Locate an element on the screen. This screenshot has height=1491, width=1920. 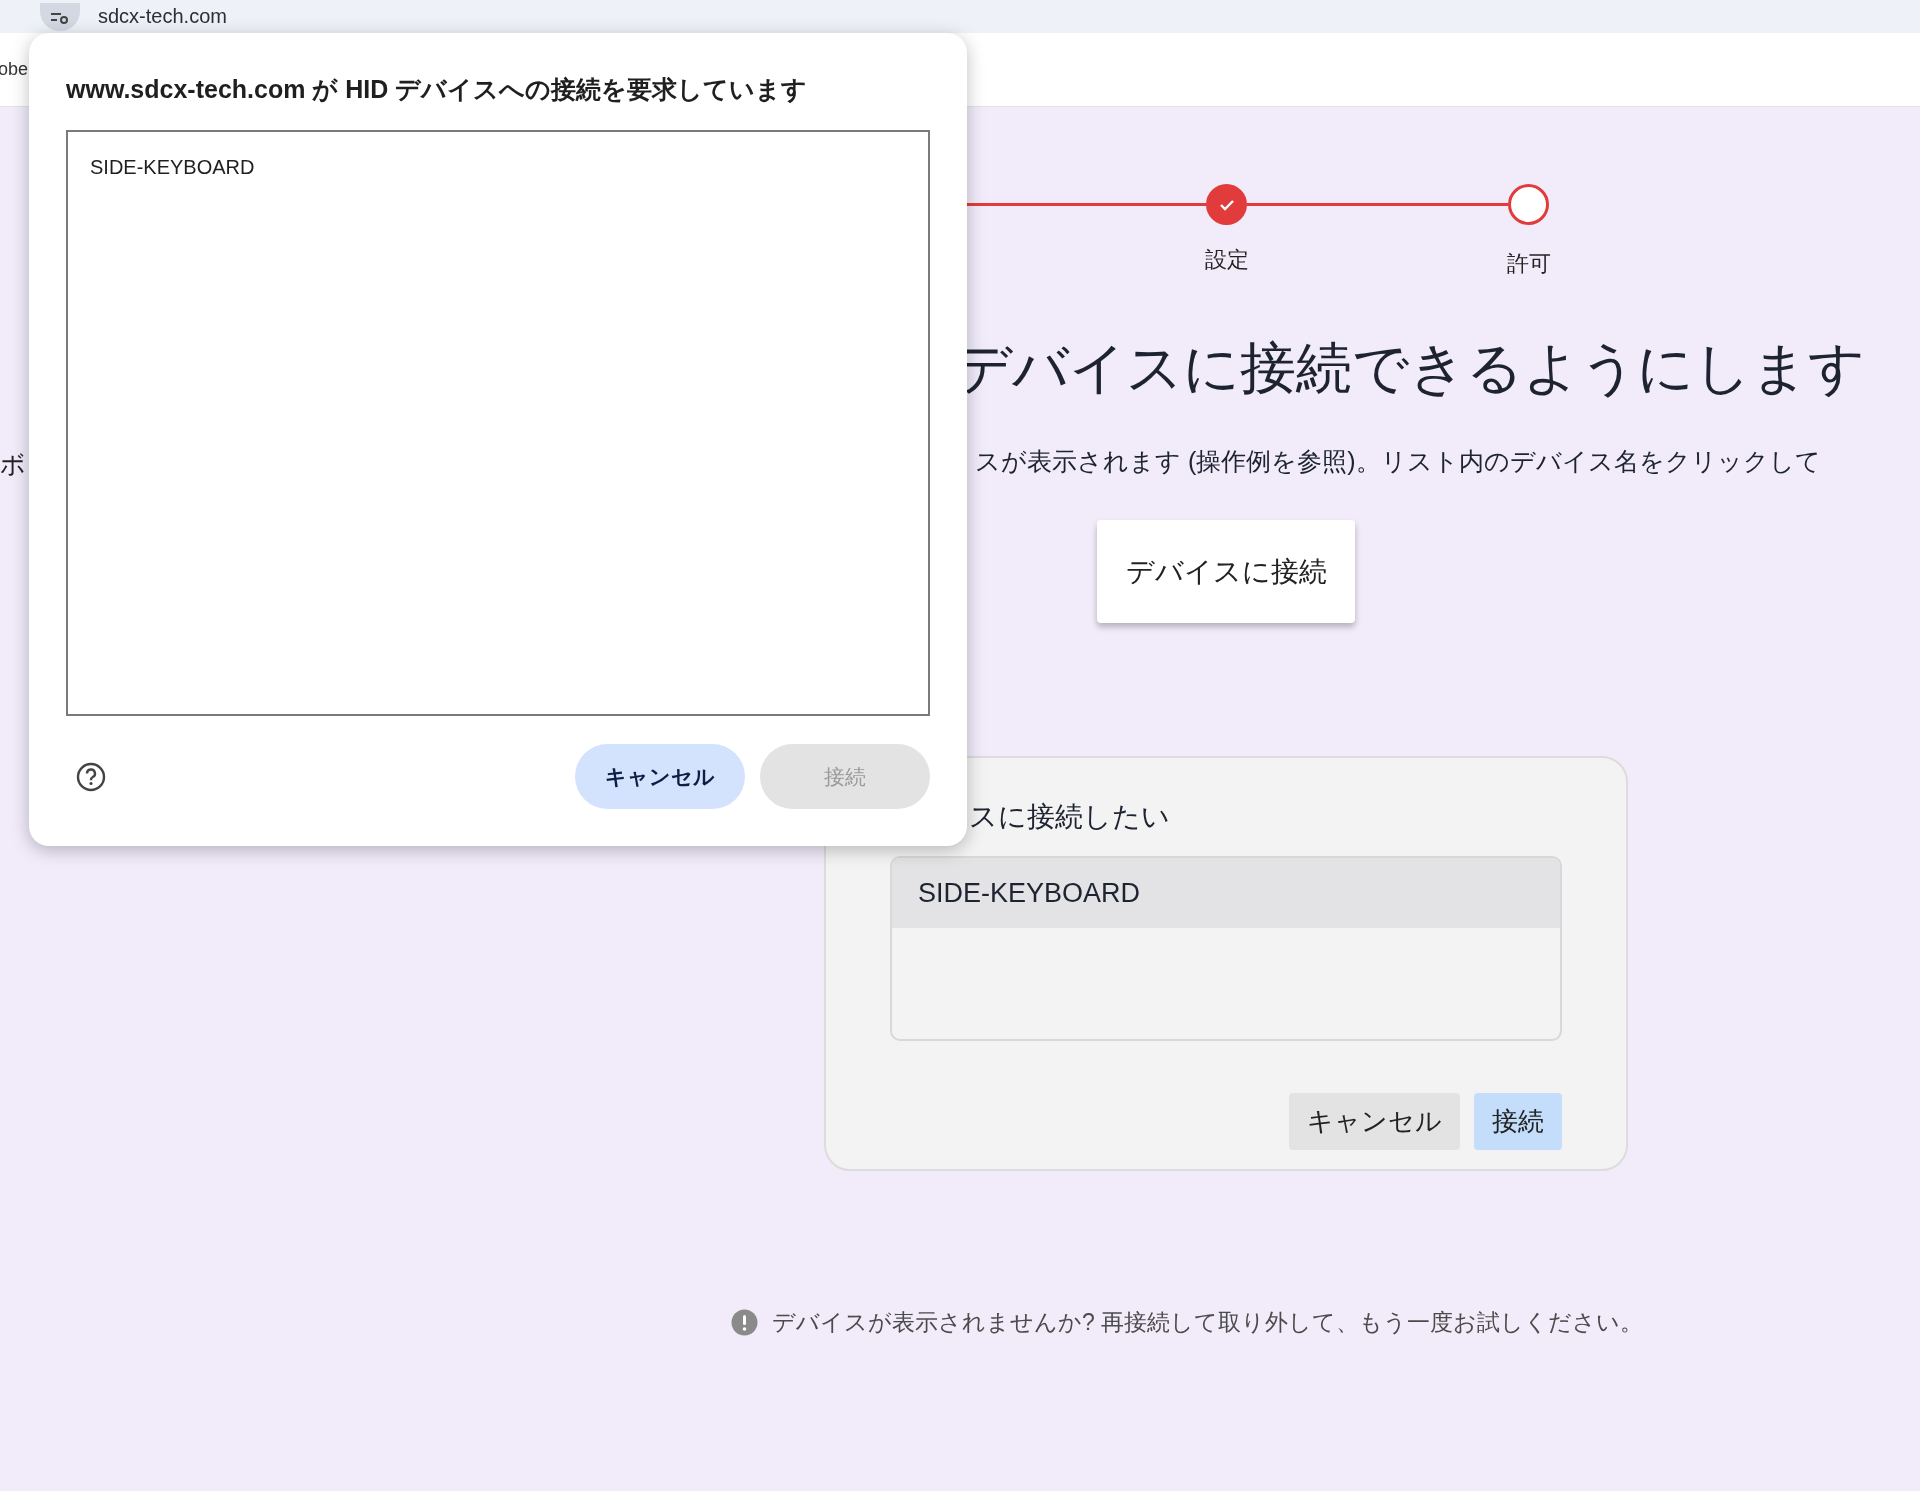
step-label: 設定 is located at coordinates (1226, 260).